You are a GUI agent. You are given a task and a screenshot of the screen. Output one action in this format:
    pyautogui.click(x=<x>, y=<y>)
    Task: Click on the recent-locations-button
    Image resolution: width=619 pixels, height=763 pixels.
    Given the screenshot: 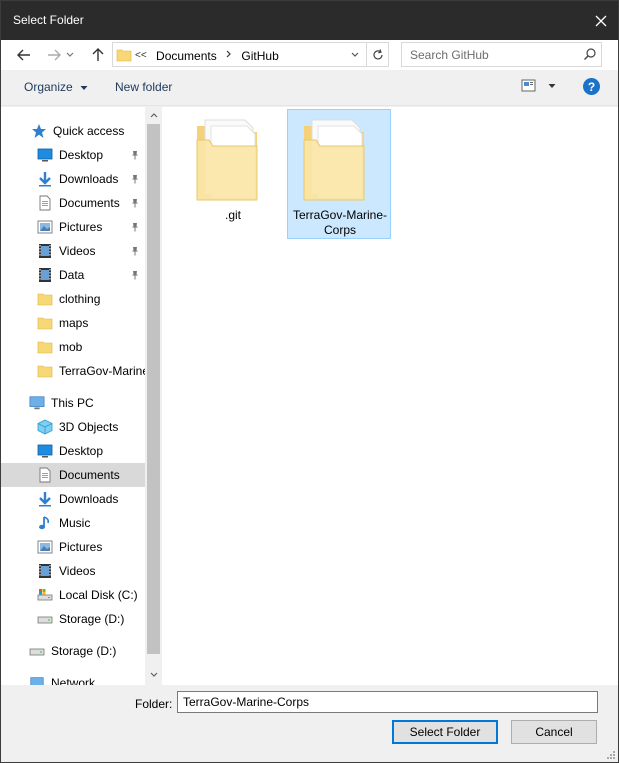 What is the action you would take?
    pyautogui.click(x=70, y=55)
    